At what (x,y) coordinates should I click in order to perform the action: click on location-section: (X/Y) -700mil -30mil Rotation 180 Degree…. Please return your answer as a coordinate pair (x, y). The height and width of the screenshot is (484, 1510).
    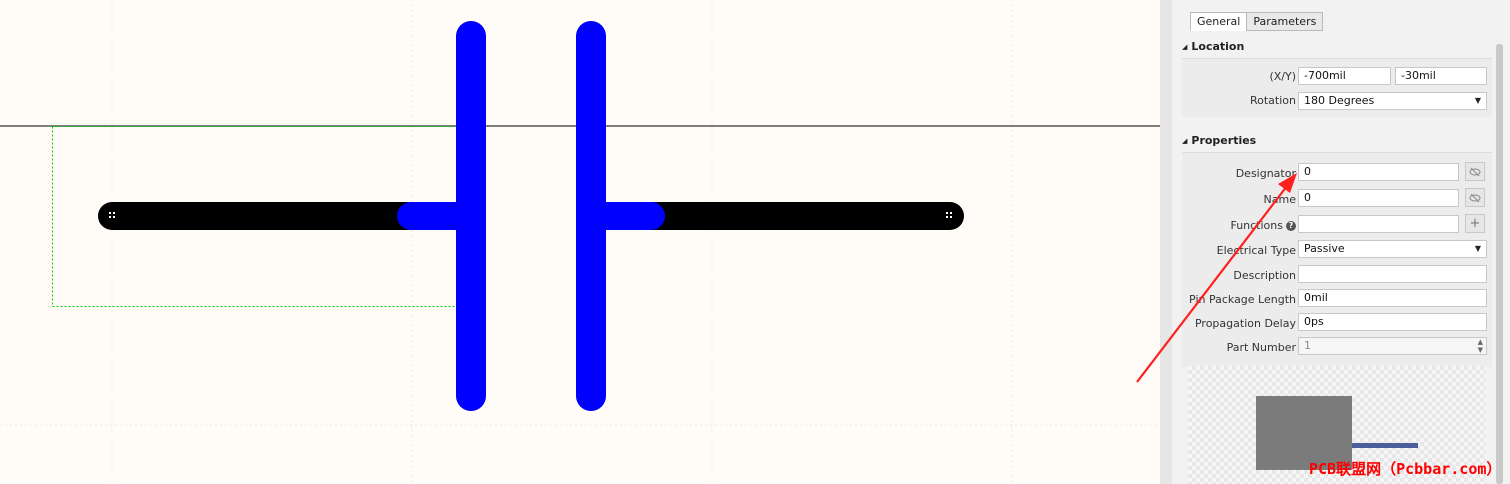
    Looking at the image, I should click on (1337, 87).